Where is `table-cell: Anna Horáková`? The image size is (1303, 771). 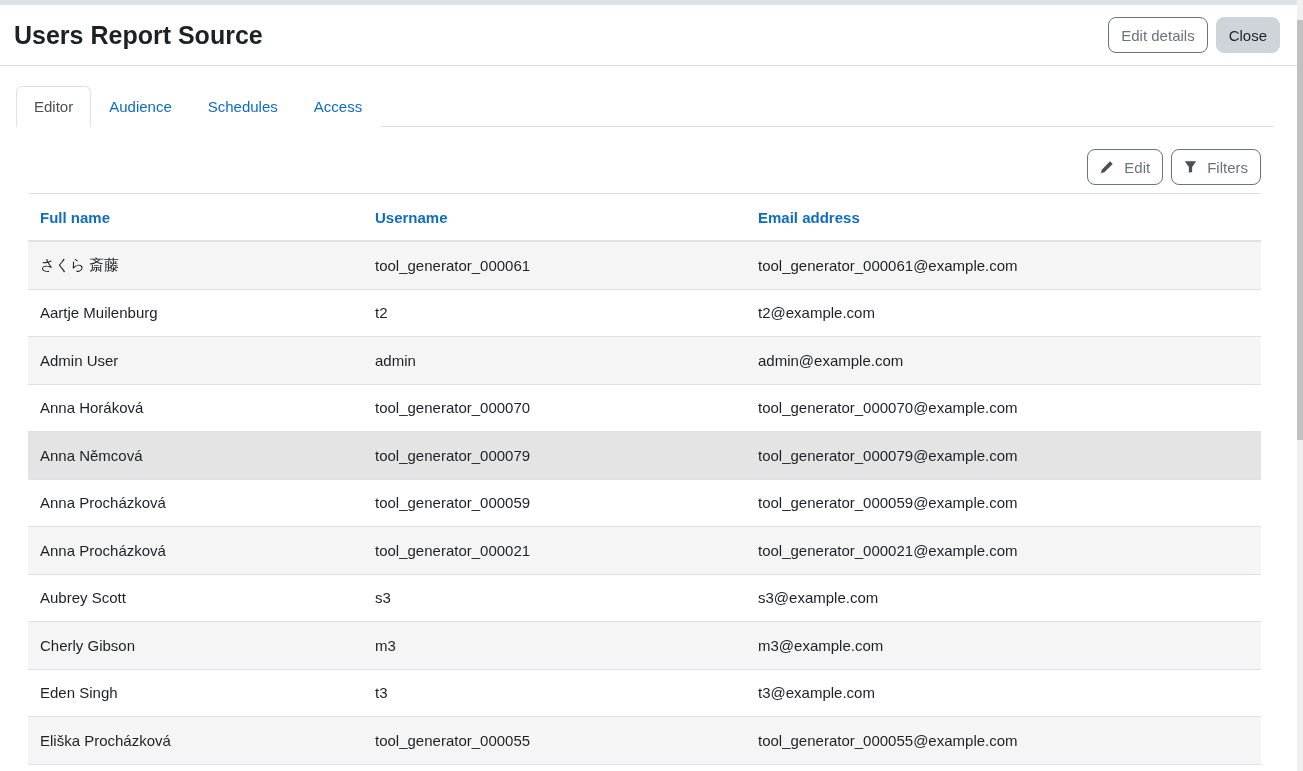 table-cell: Anna Horáková is located at coordinates (195, 408).